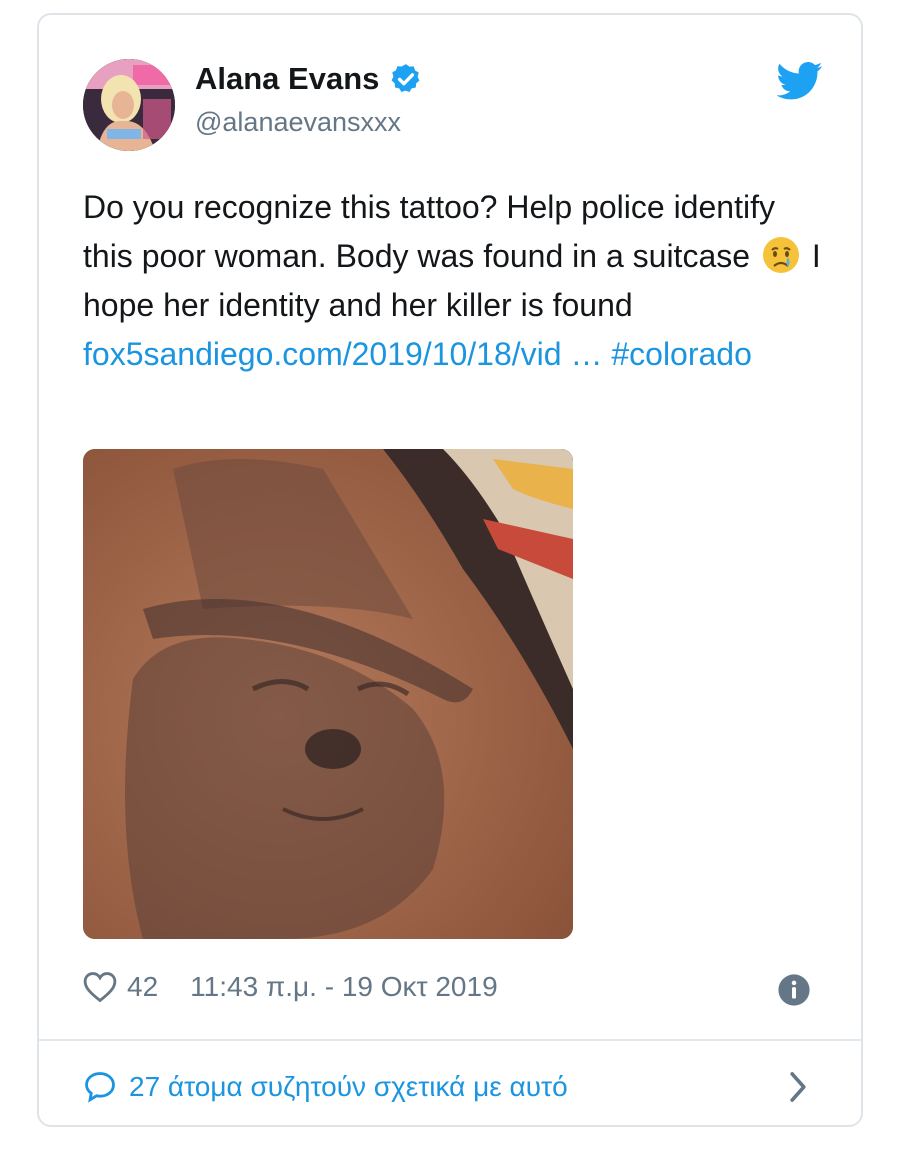  Describe the element at coordinates (344, 987) in the screenshot. I see `timestamp: 11:43 π.μ. - 19 Οκτ 2019` at that location.